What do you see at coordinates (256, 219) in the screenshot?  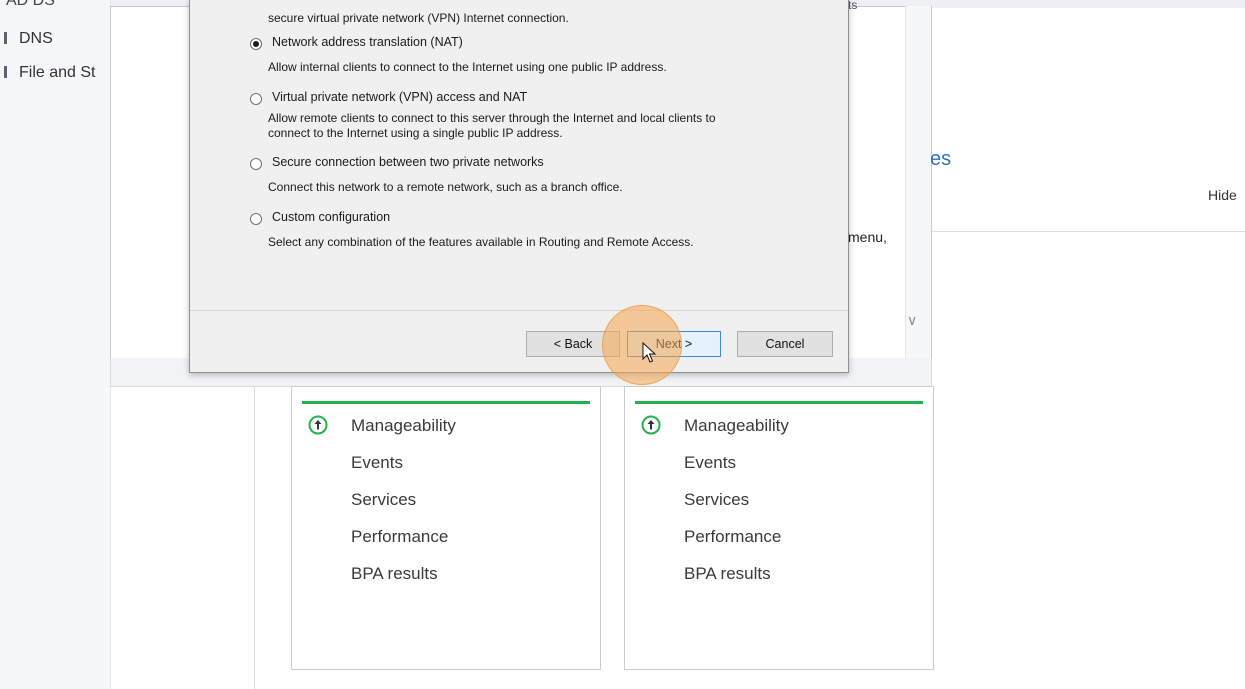 I see `radio-custom-configuration` at bounding box center [256, 219].